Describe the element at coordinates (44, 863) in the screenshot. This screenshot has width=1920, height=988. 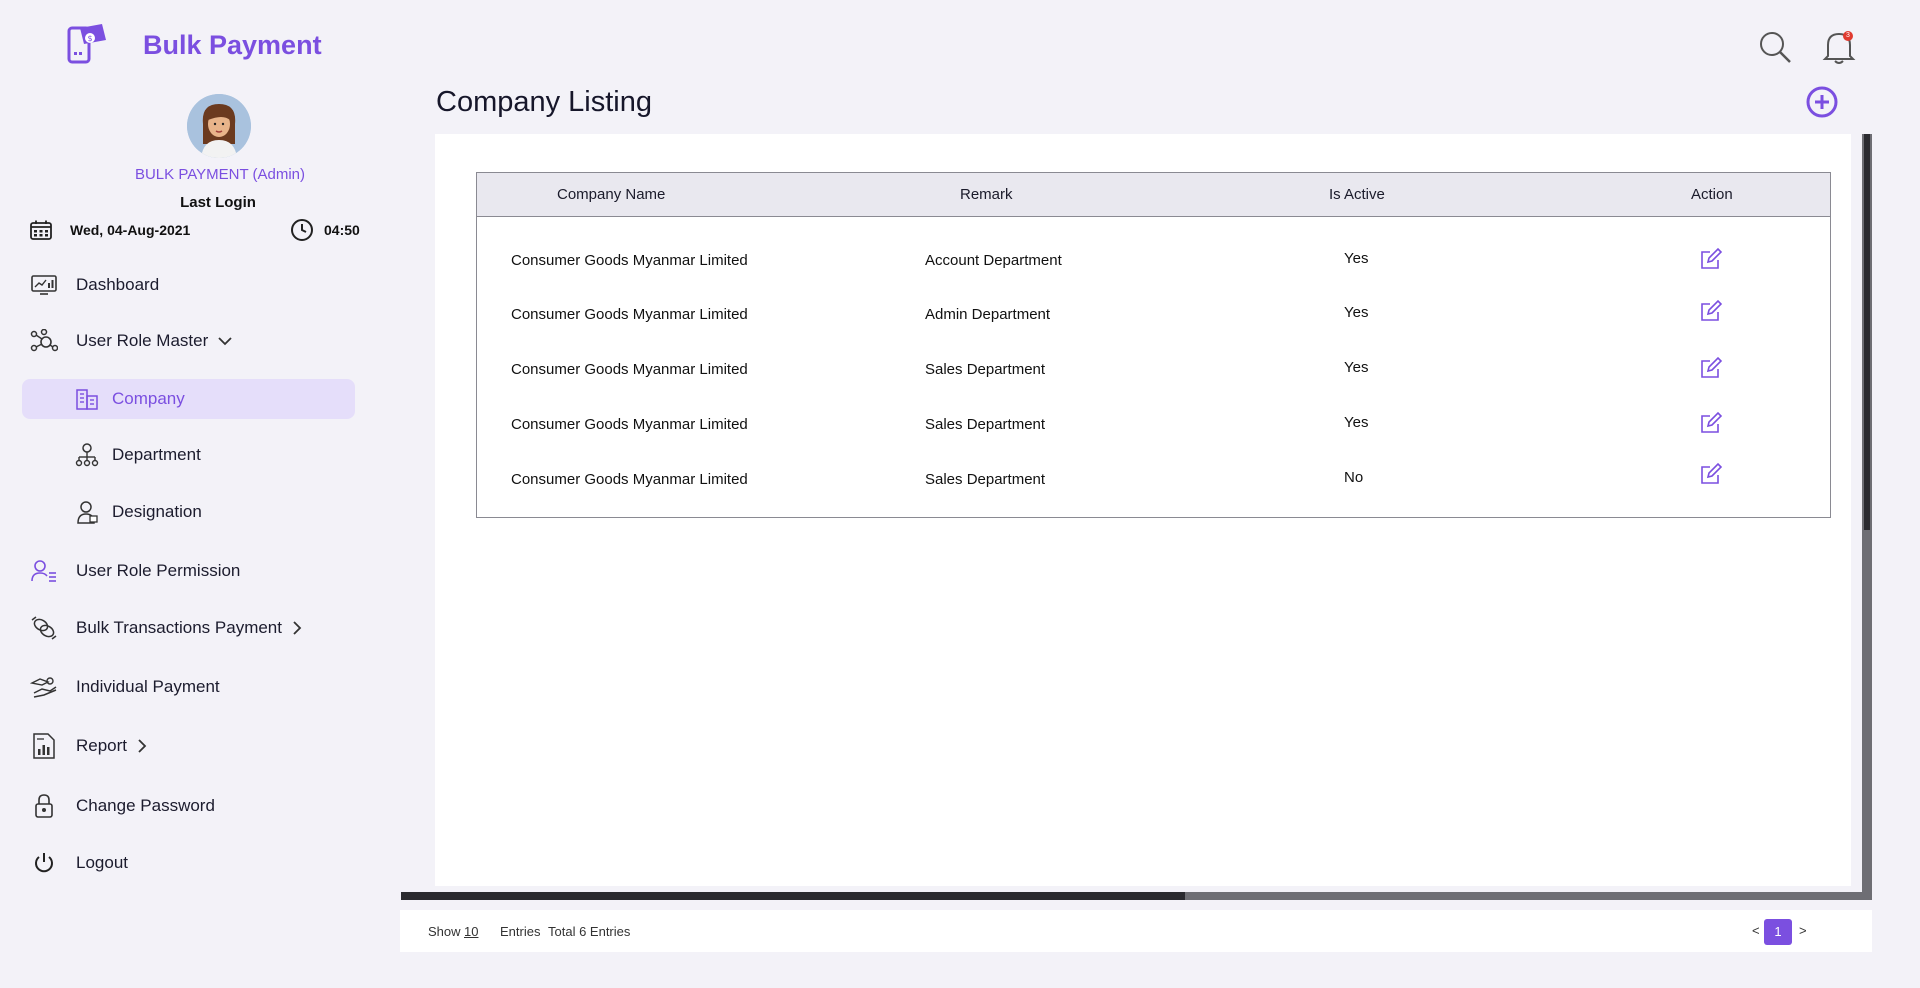
I see `power-icon` at that location.